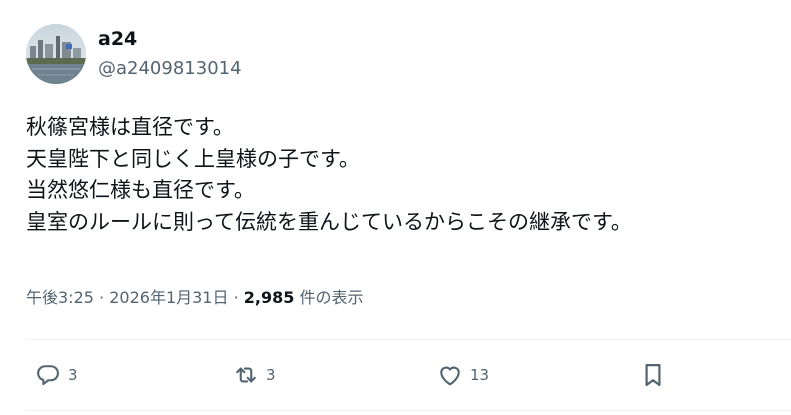  Describe the element at coordinates (73, 375) in the screenshot. I see `reply-count: 3` at that location.